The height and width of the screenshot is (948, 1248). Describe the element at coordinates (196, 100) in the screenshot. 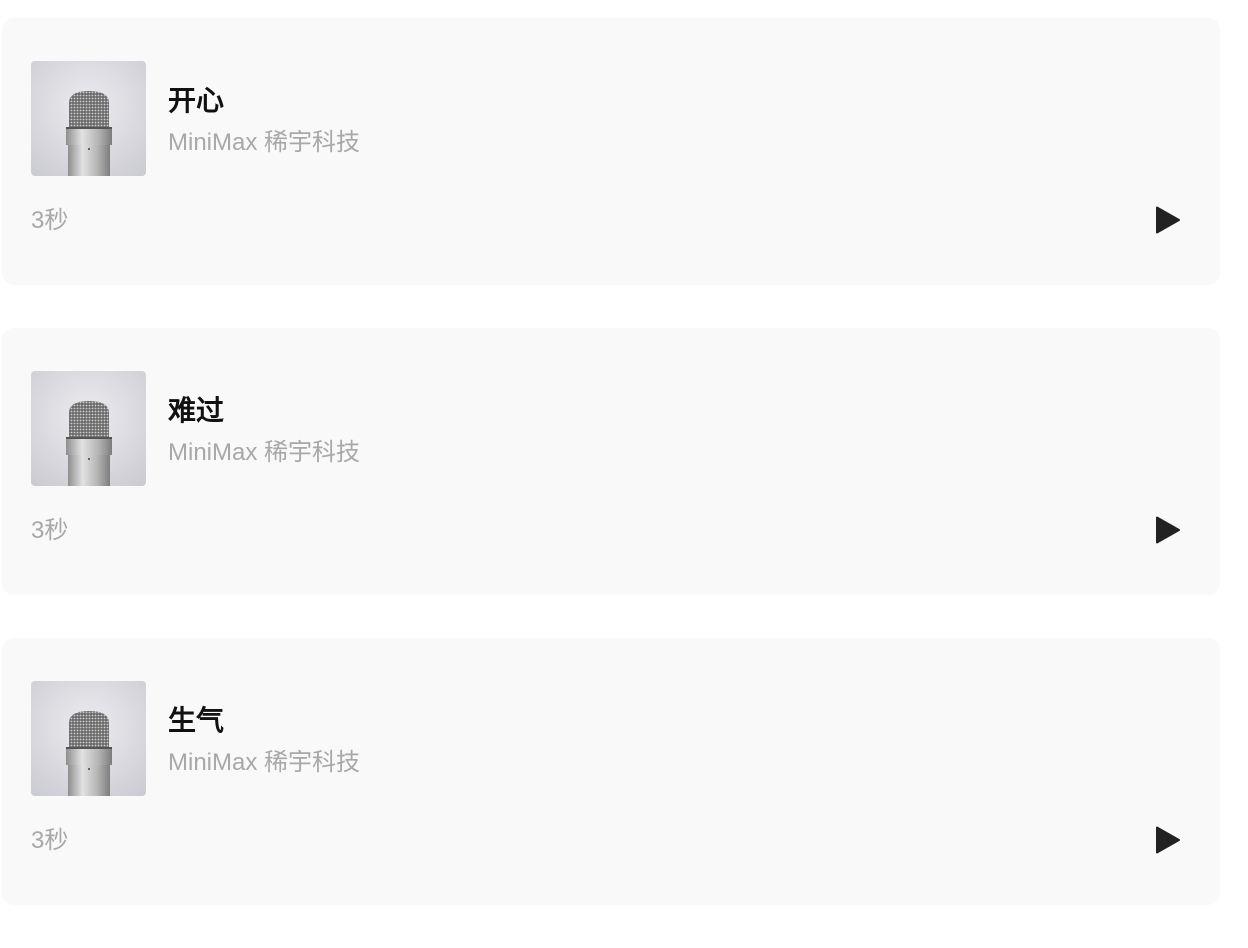

I see `voice-title: 开心` at that location.